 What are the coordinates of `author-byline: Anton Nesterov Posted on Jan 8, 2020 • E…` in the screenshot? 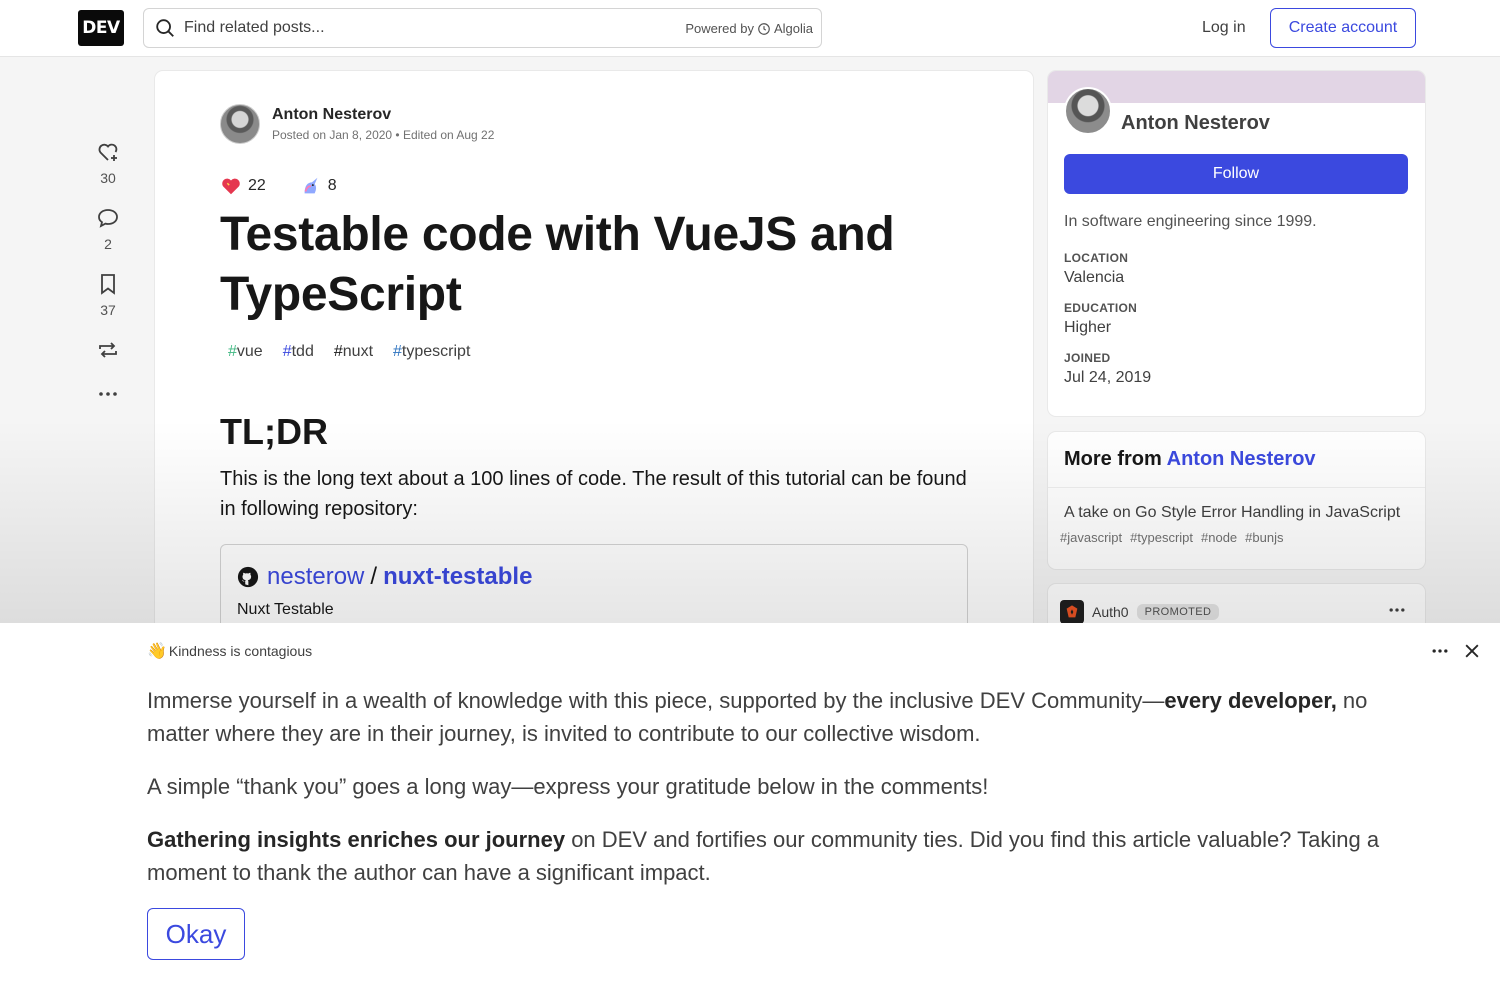 It's located at (357, 124).